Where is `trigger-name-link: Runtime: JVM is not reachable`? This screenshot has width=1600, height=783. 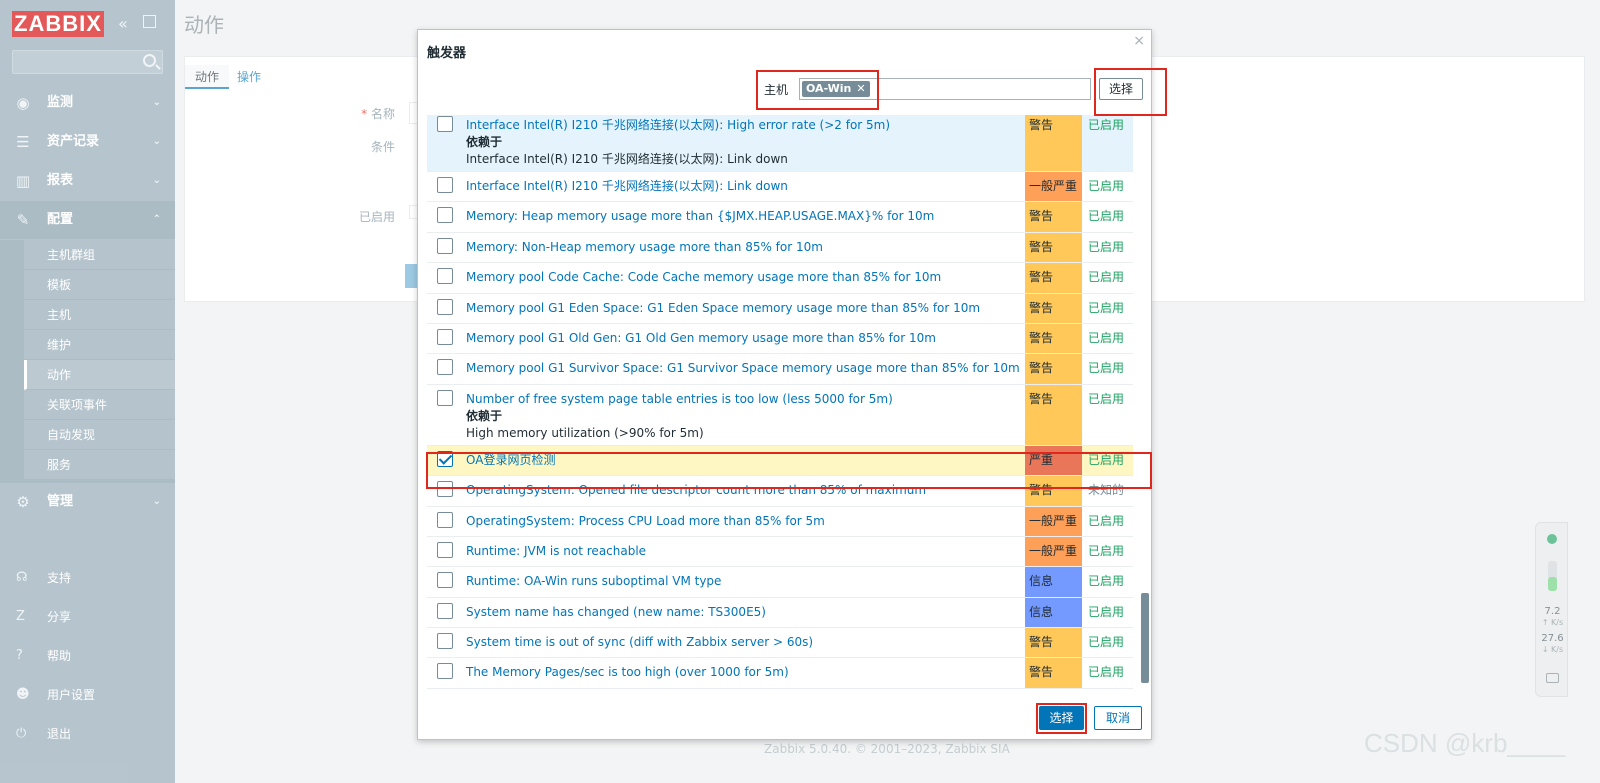 trigger-name-link: Runtime: JVM is not reachable is located at coordinates (746, 551).